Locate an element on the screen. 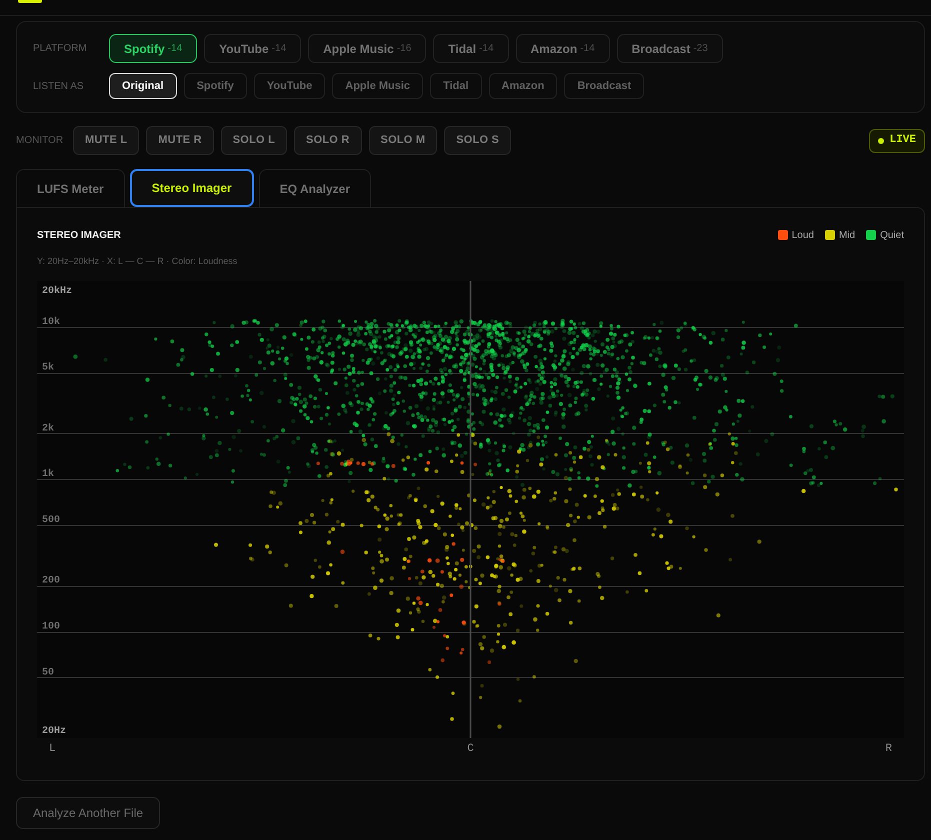 Image resolution: width=931 pixels, height=840 pixels. monitor-button: SOLO M is located at coordinates (403, 140).